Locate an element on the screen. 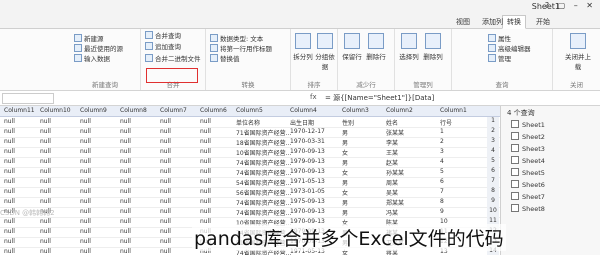 The image size is (600, 255). table-cell: 吴某 is located at coordinates (392, 192).